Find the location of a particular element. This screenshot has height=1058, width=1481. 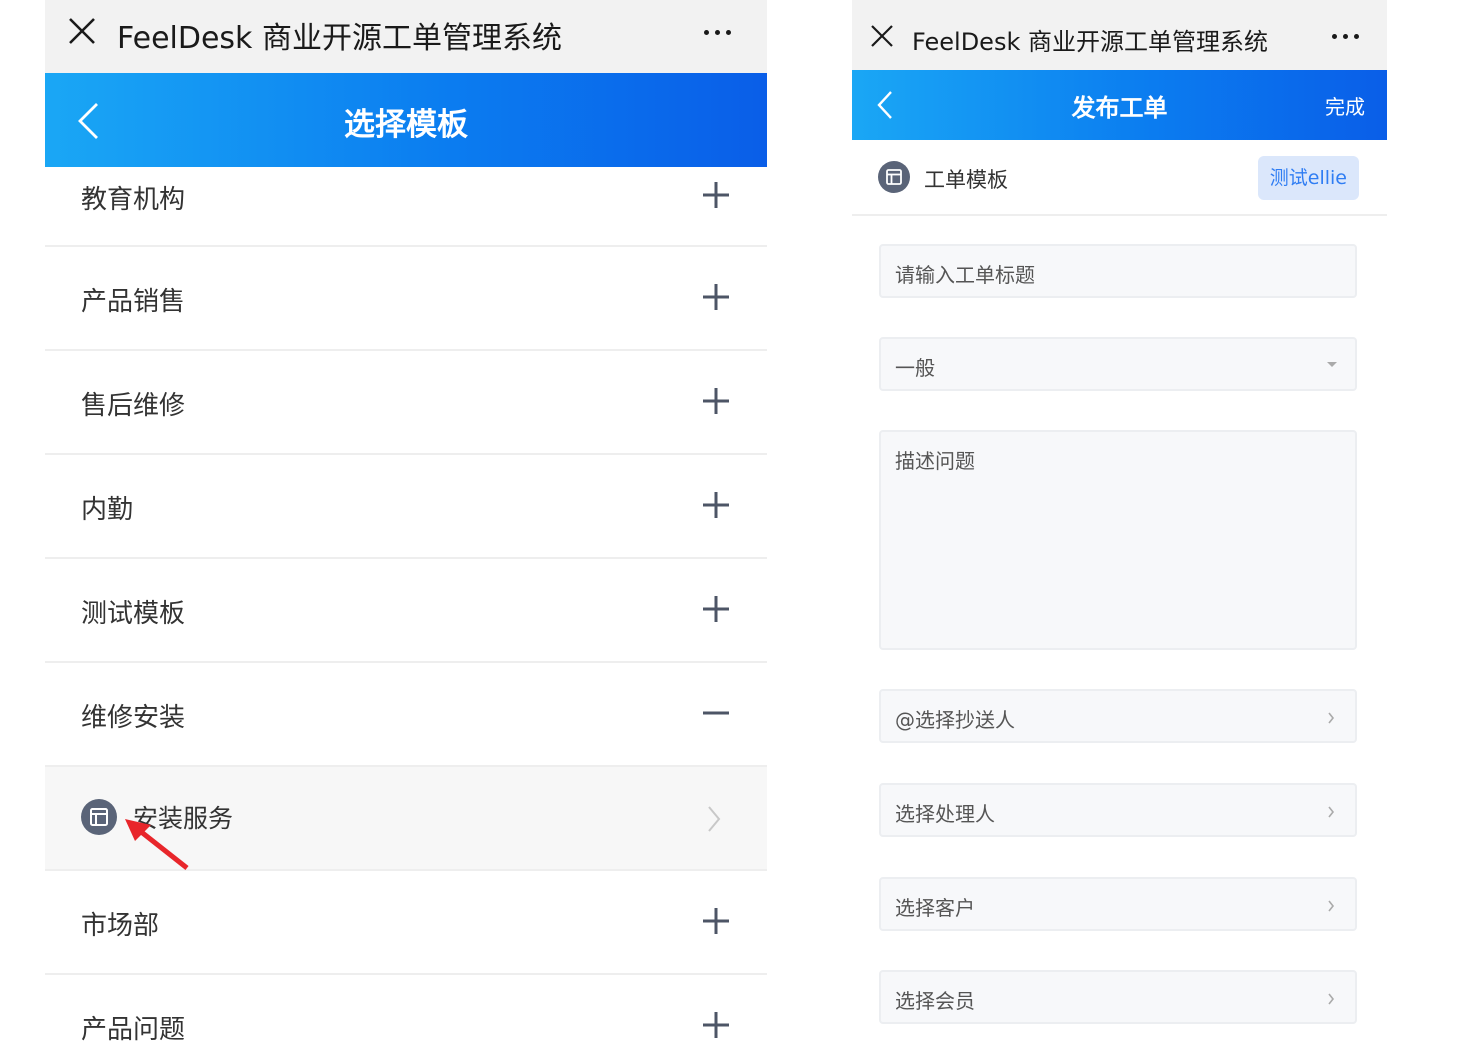

category-label: 测试模板 is located at coordinates (133, 614).